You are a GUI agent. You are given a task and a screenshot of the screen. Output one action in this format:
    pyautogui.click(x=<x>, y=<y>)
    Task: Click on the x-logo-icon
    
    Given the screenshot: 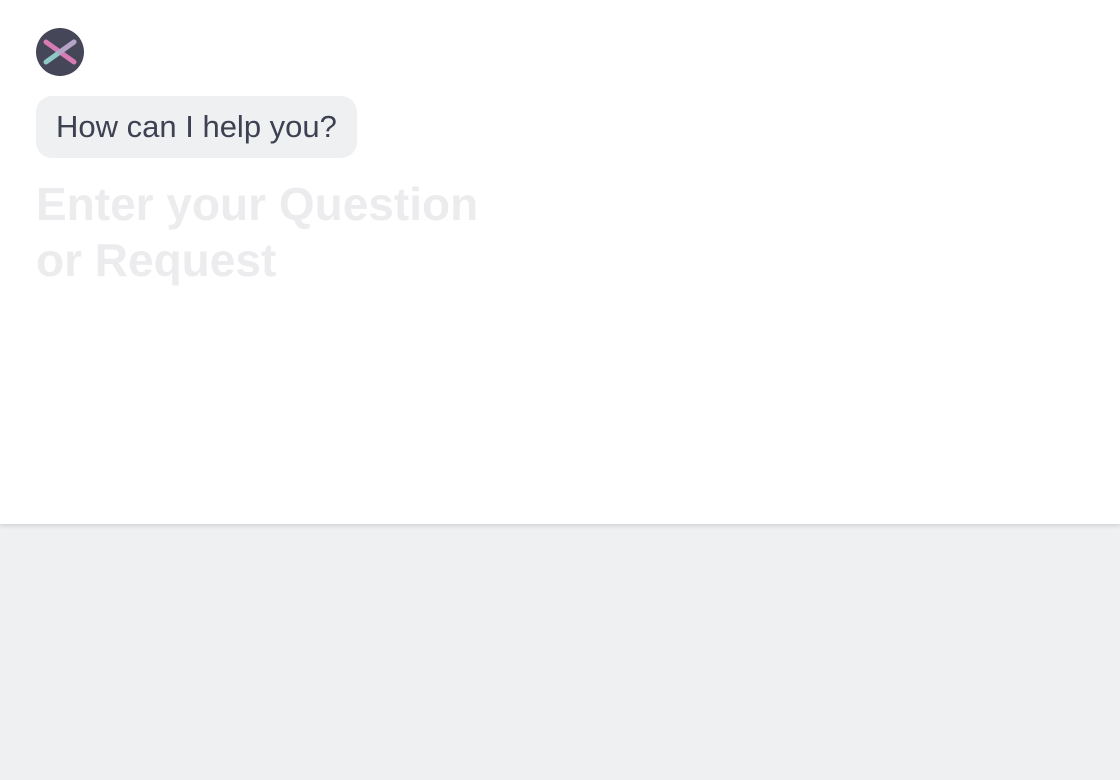 What is the action you would take?
    pyautogui.click(x=60, y=52)
    